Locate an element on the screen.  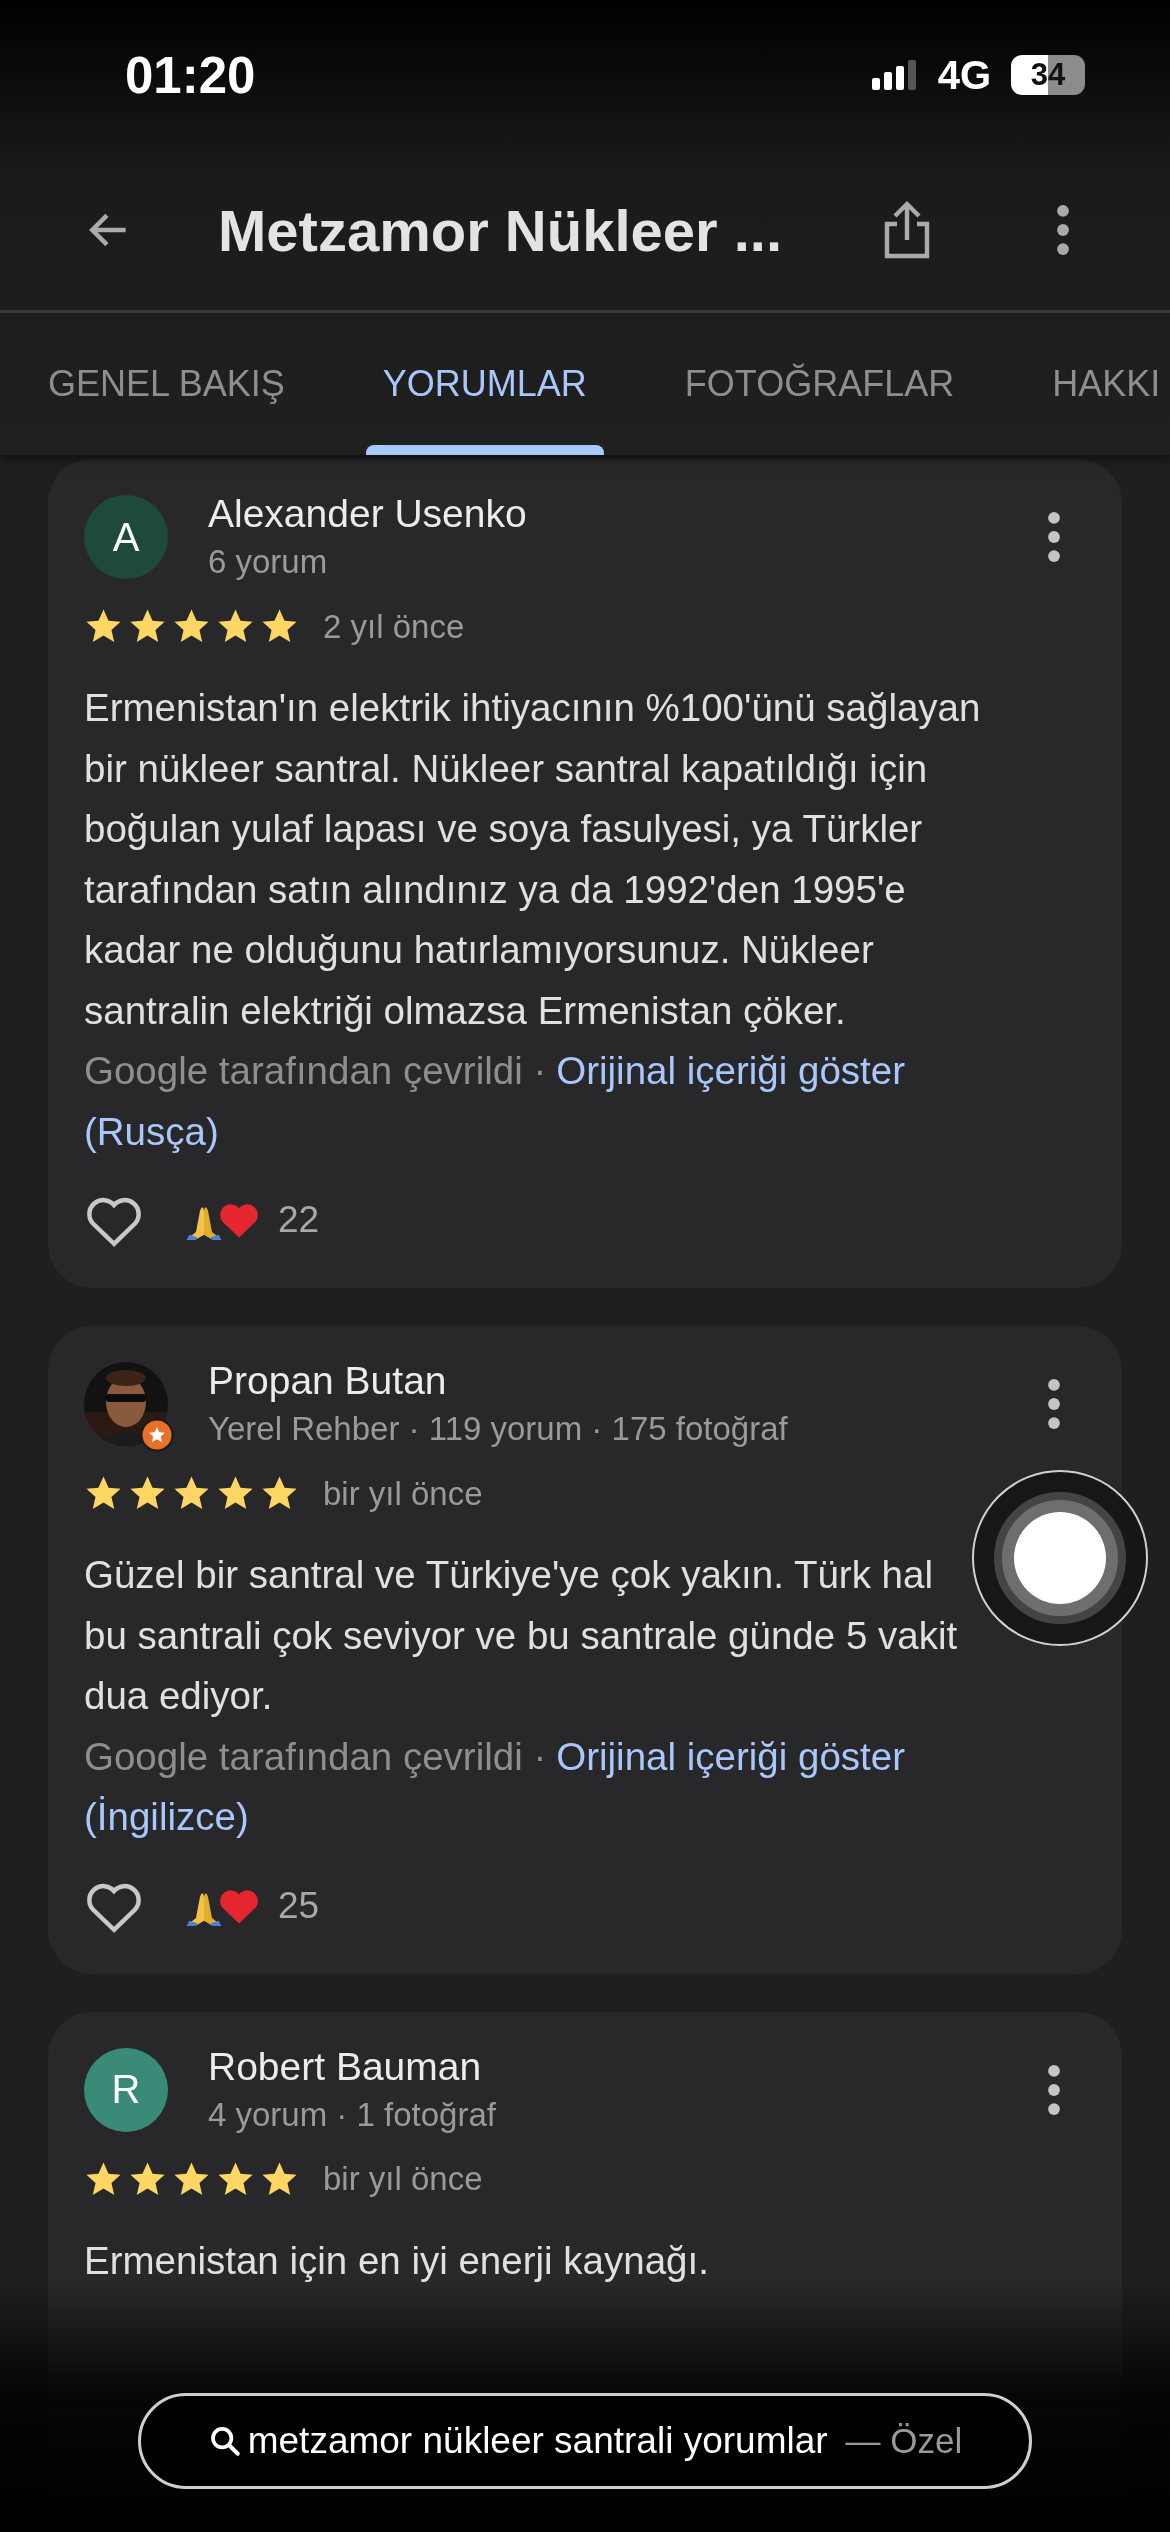
avatar: A is located at coordinates (126, 537).